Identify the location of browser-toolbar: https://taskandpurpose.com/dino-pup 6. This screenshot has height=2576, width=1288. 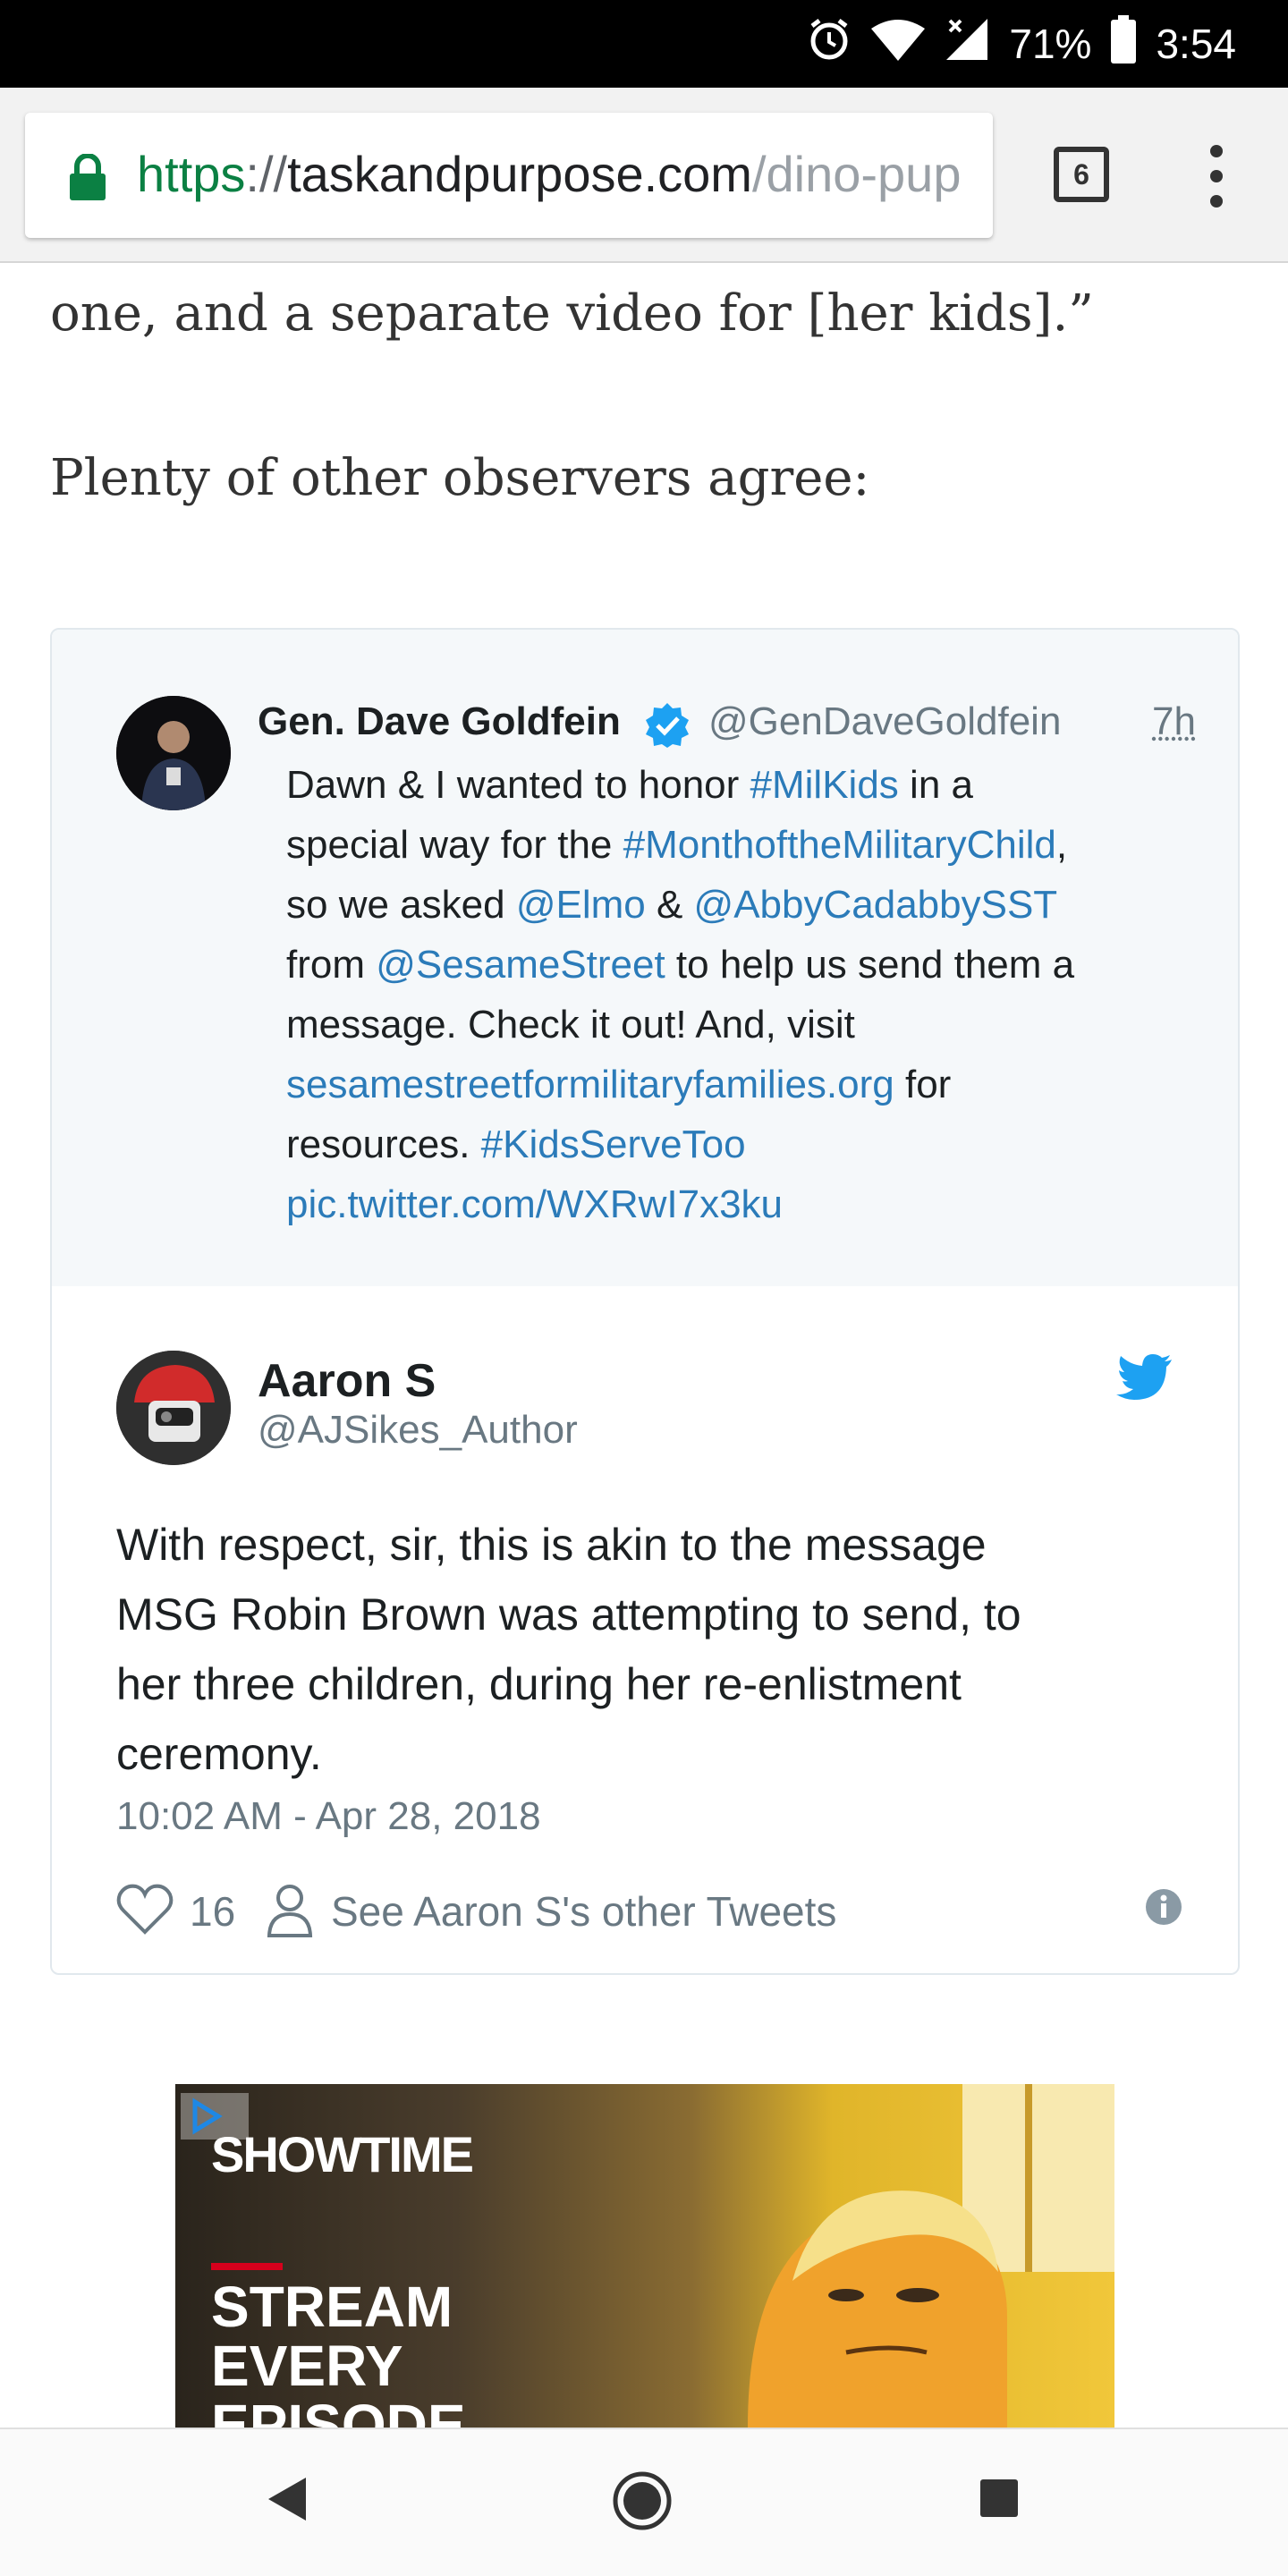
(644, 175).